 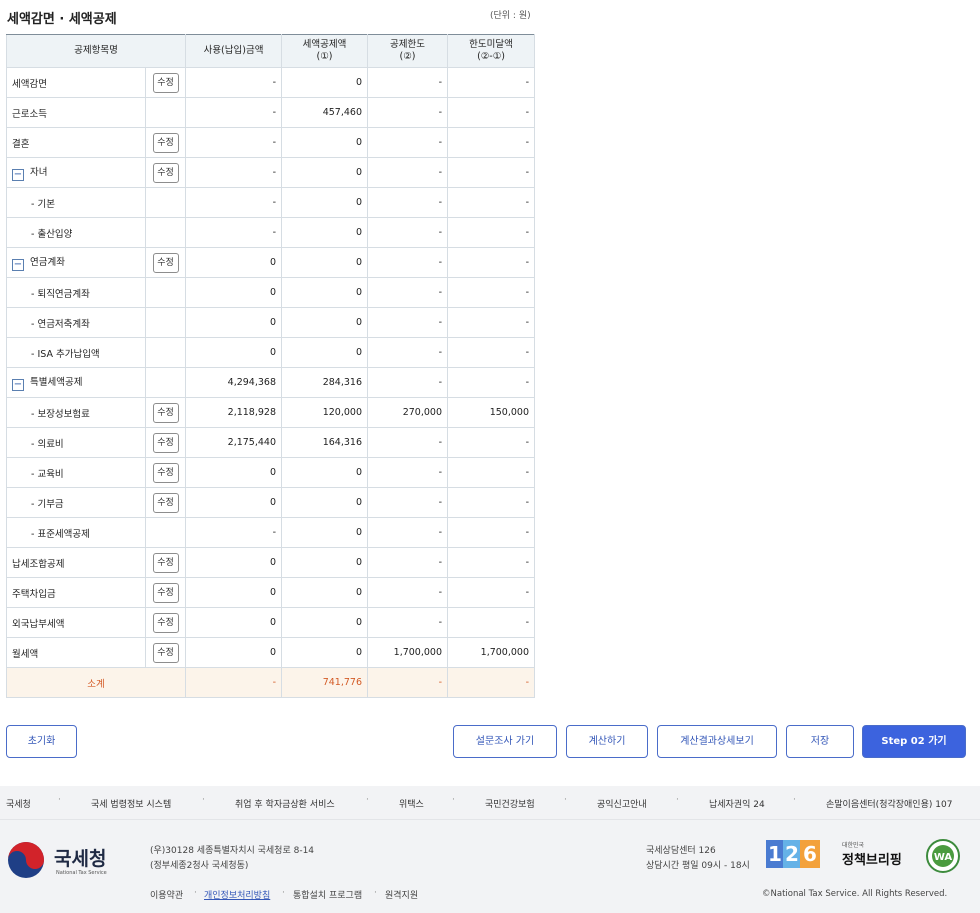 I want to click on footer-link-remote: 원격지원, so click(x=401, y=894).